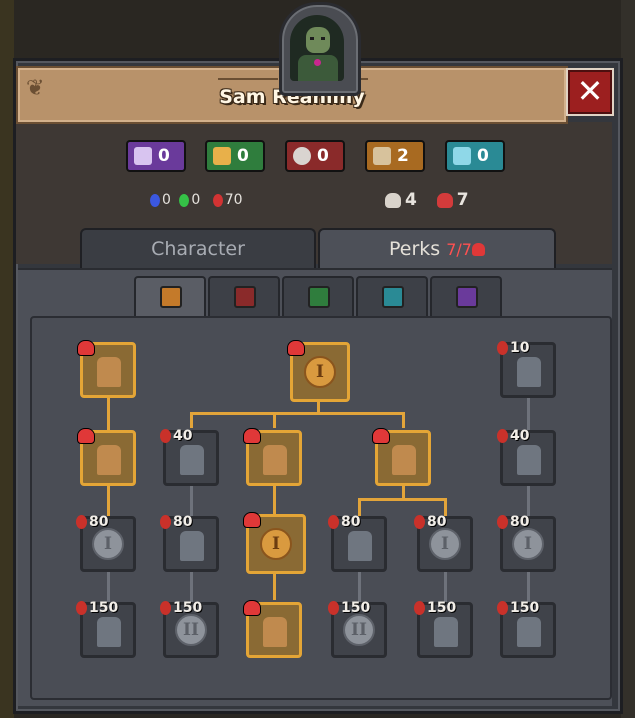 The width and height of the screenshot is (635, 718). What do you see at coordinates (590, 92) in the screenshot?
I see `close-button: ✕` at bounding box center [590, 92].